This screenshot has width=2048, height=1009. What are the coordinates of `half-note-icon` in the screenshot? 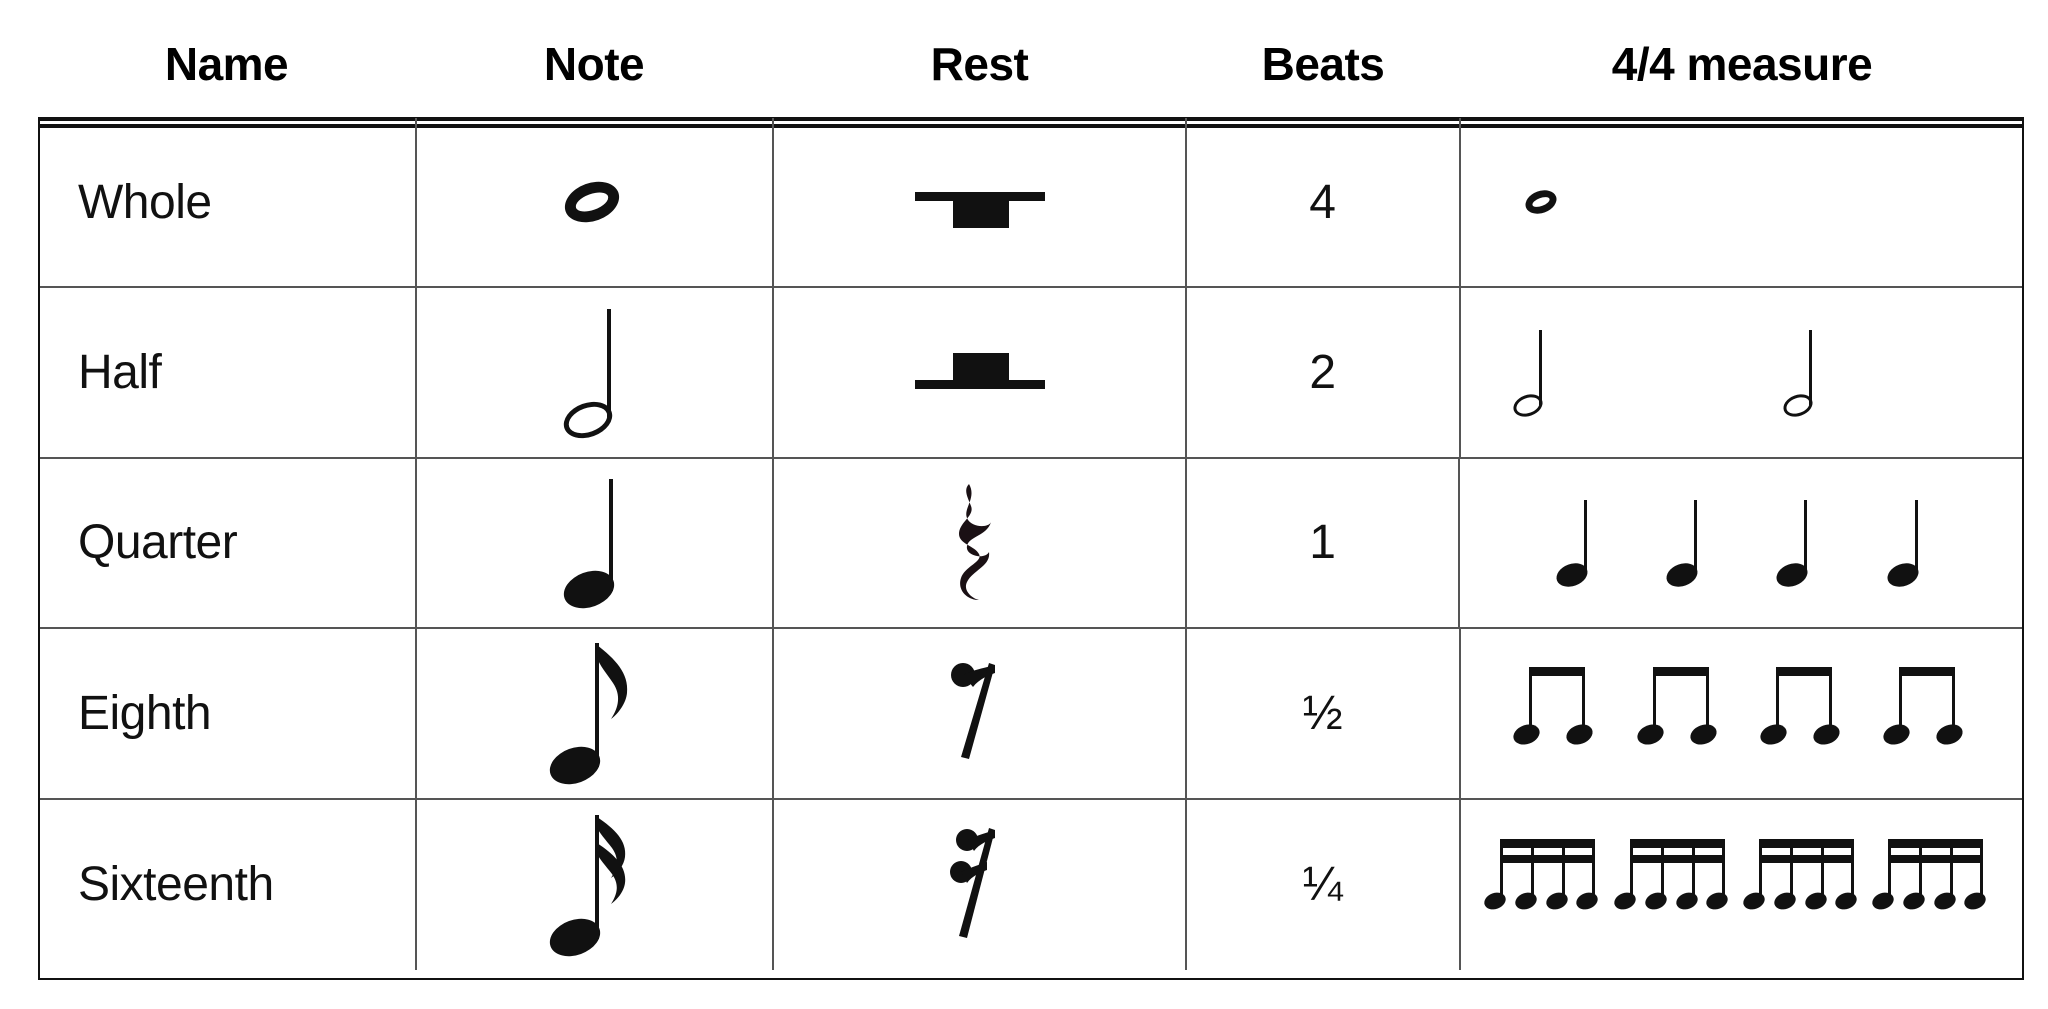 It's located at (592, 376).